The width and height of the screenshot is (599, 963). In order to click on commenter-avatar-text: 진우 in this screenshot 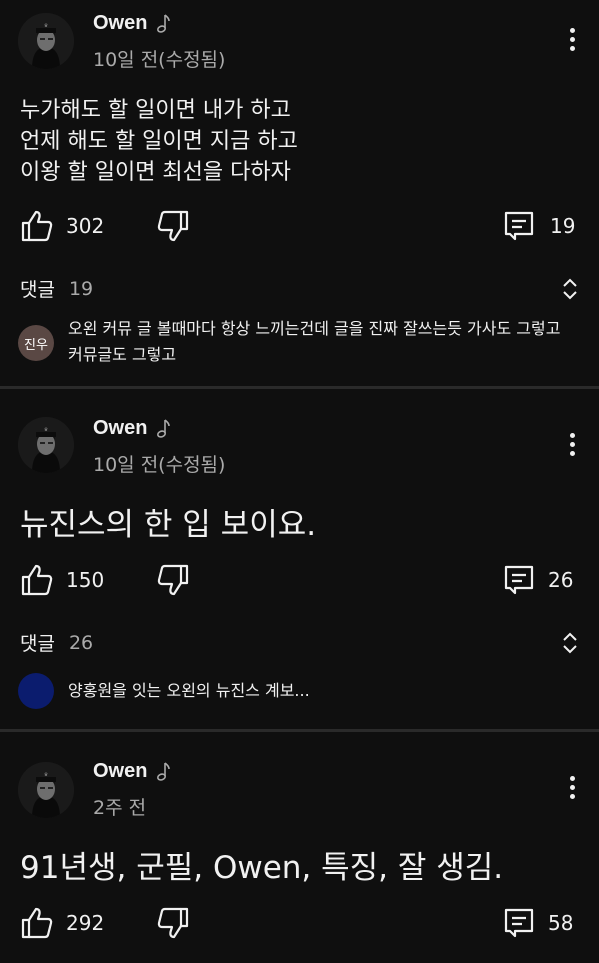, I will do `click(36, 345)`.